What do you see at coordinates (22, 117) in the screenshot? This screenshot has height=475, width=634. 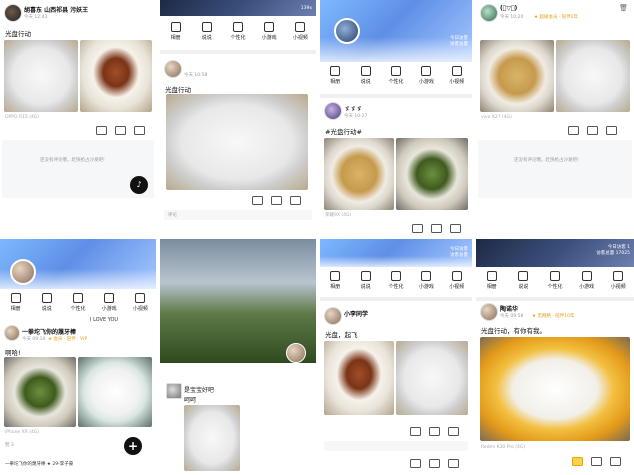 I see `device-label: OPPO R15 (4G)` at bounding box center [22, 117].